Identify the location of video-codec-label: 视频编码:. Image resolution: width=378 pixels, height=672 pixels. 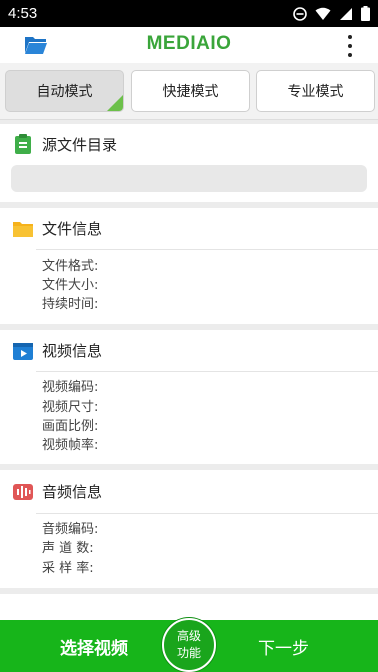
(70, 387).